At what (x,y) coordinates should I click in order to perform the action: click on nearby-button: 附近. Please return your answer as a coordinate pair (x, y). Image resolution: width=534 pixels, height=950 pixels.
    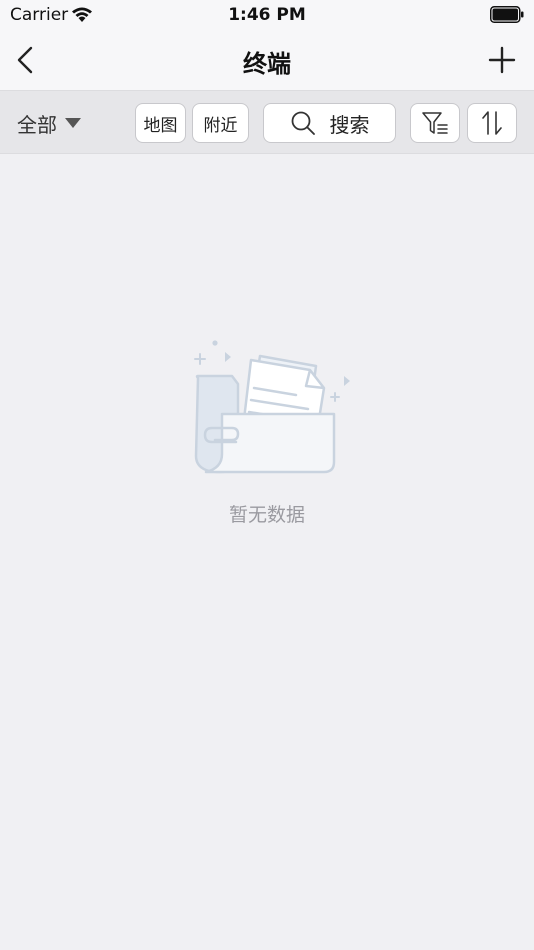
    Looking at the image, I should click on (220, 123).